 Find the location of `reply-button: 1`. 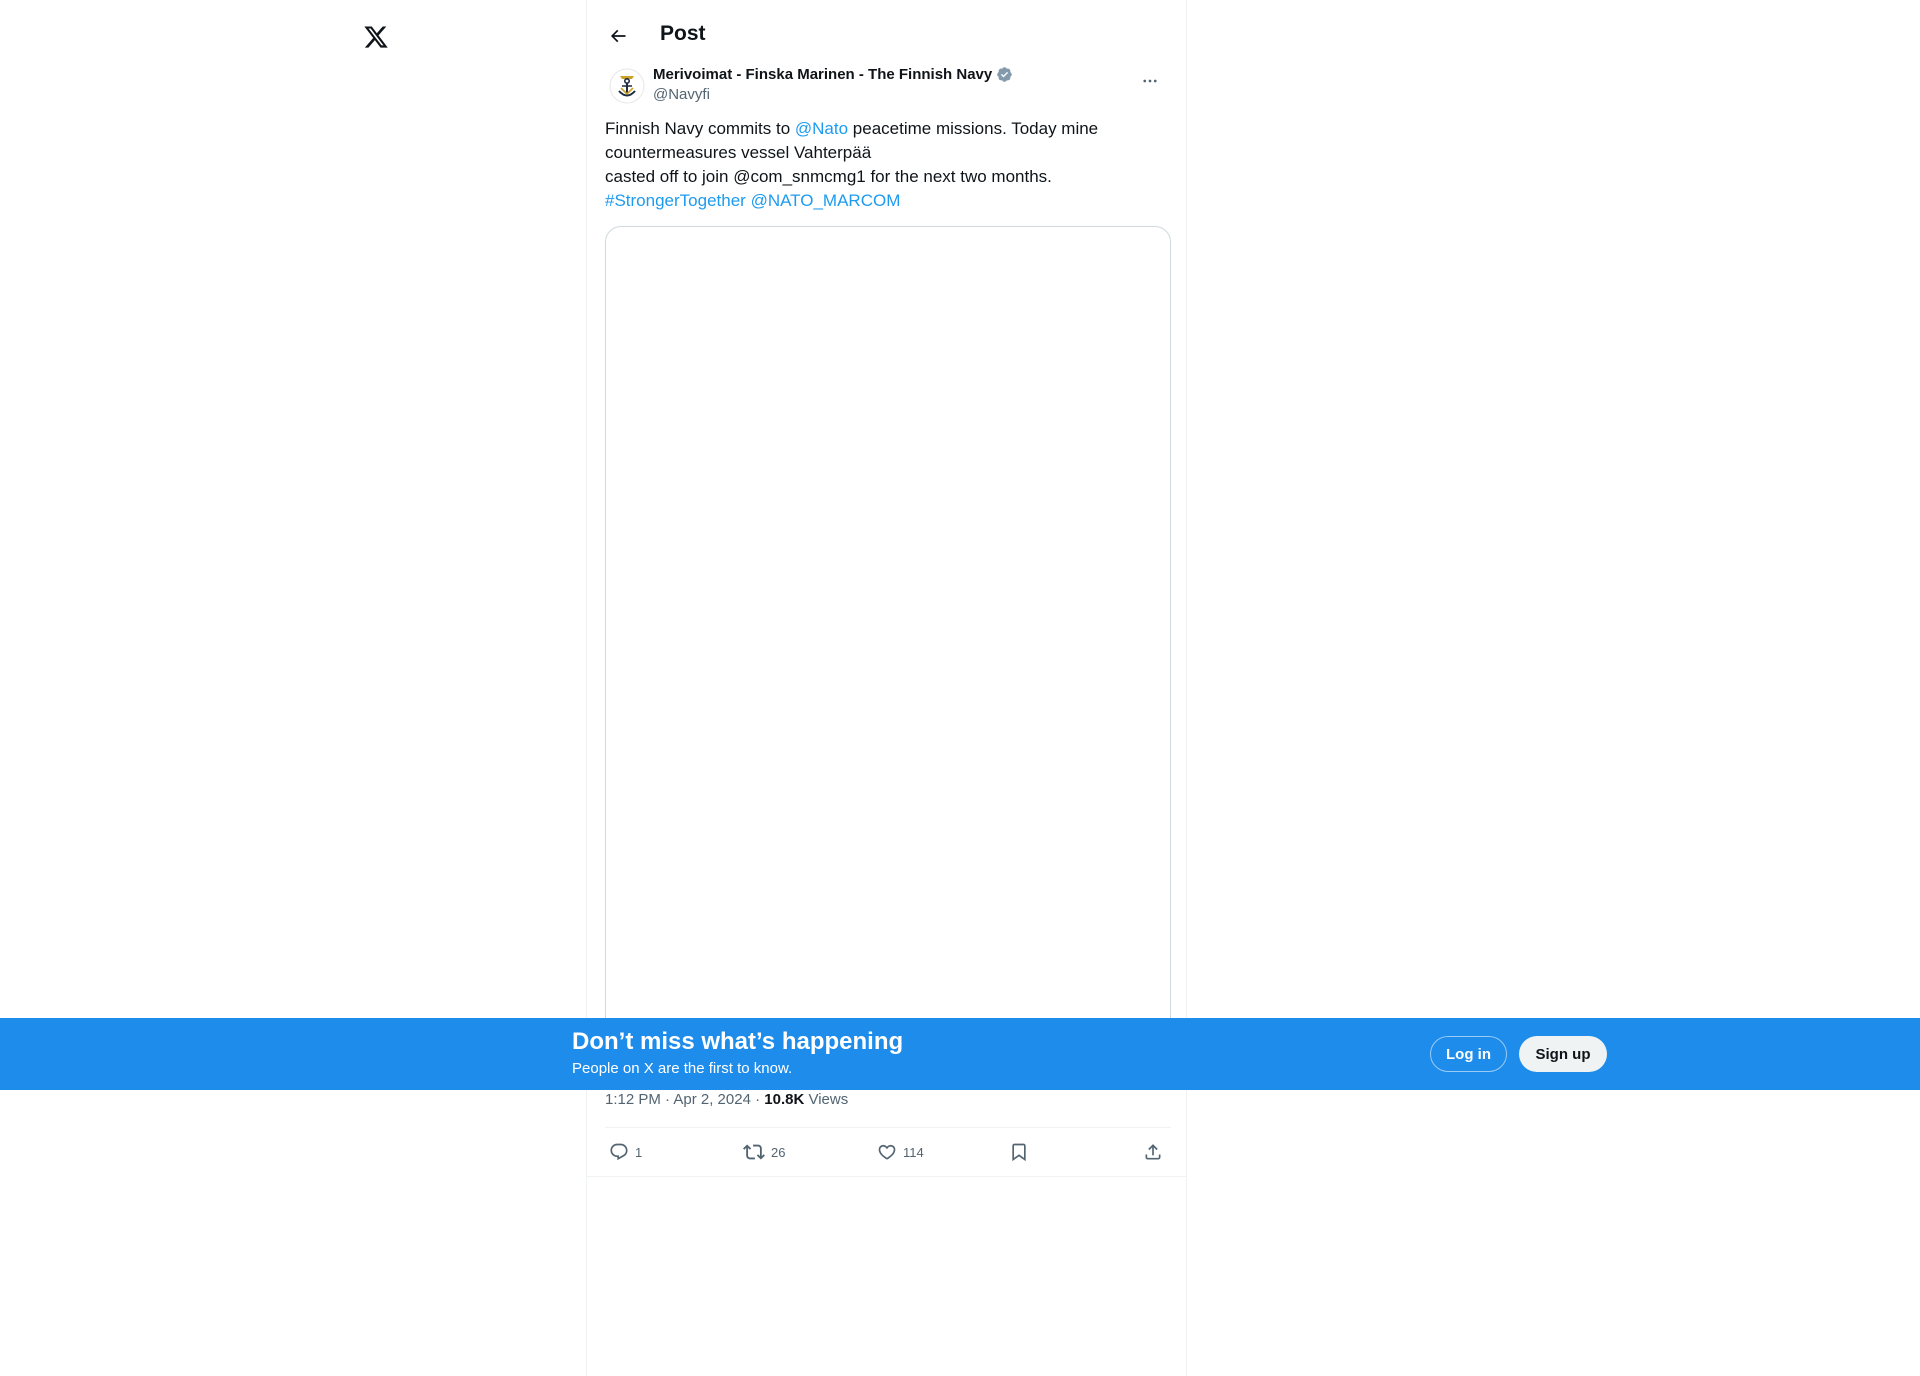

reply-button: 1 is located at coordinates (625, 1152).